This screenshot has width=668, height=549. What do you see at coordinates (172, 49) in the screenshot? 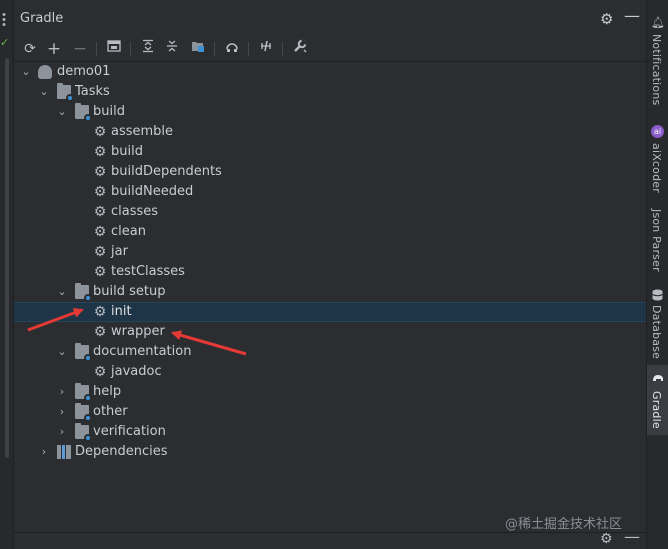
I see `collapse-all-icon` at bounding box center [172, 49].